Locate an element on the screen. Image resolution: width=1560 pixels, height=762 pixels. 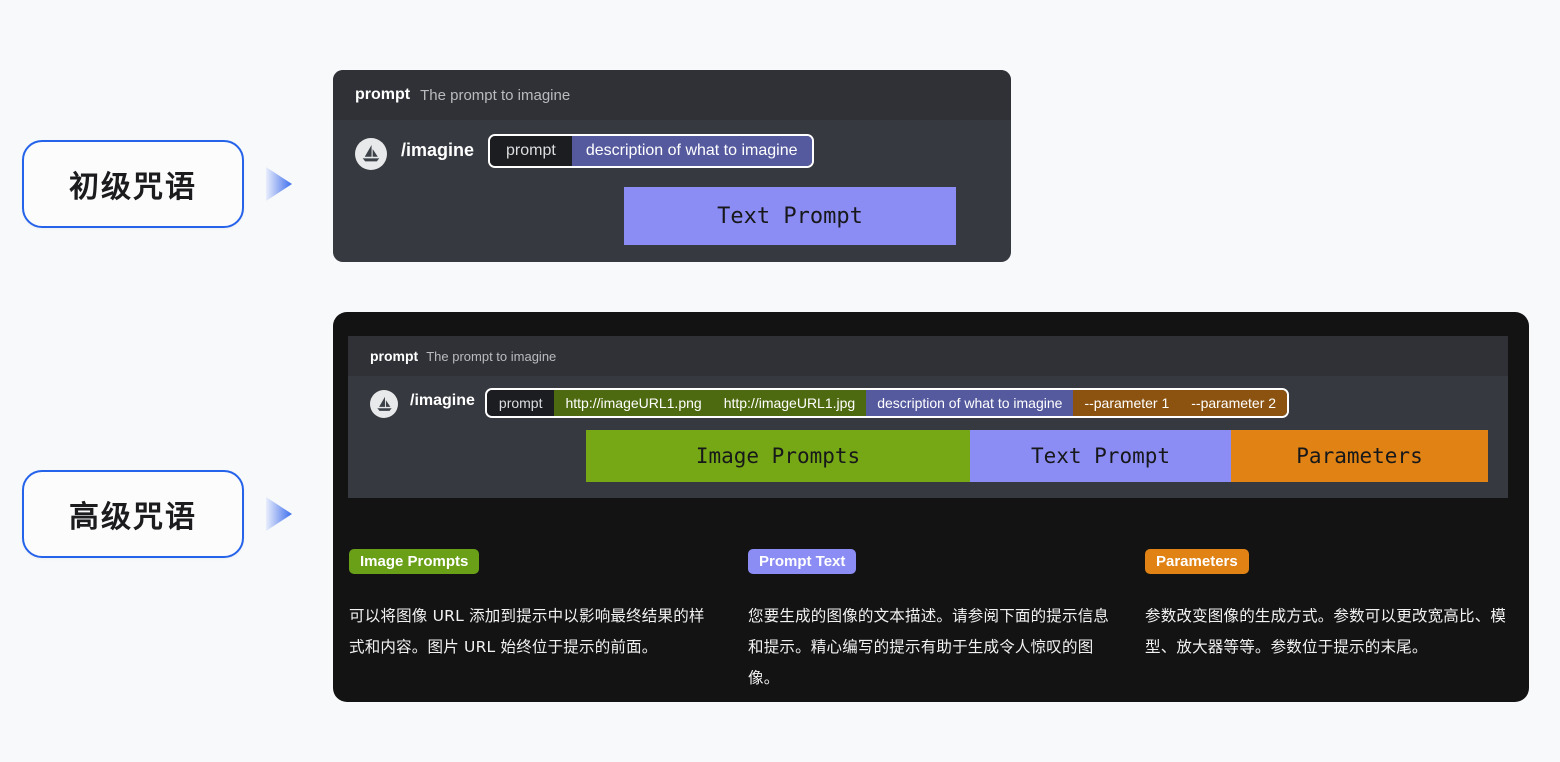
basic-command-name: /imagine is located at coordinates (438, 150).